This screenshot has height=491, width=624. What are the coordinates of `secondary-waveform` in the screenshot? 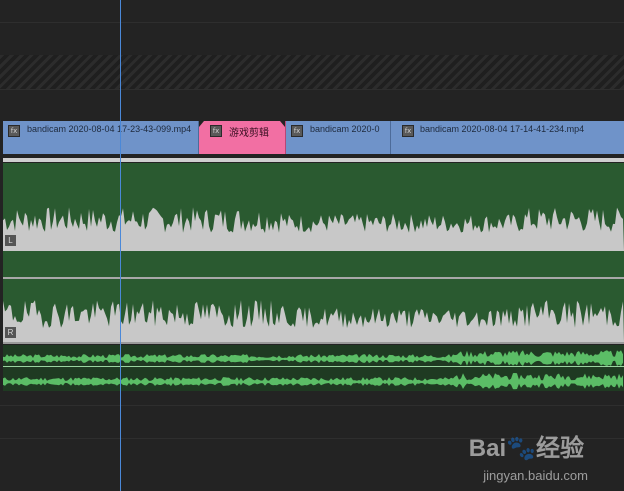 It's located at (313, 370).